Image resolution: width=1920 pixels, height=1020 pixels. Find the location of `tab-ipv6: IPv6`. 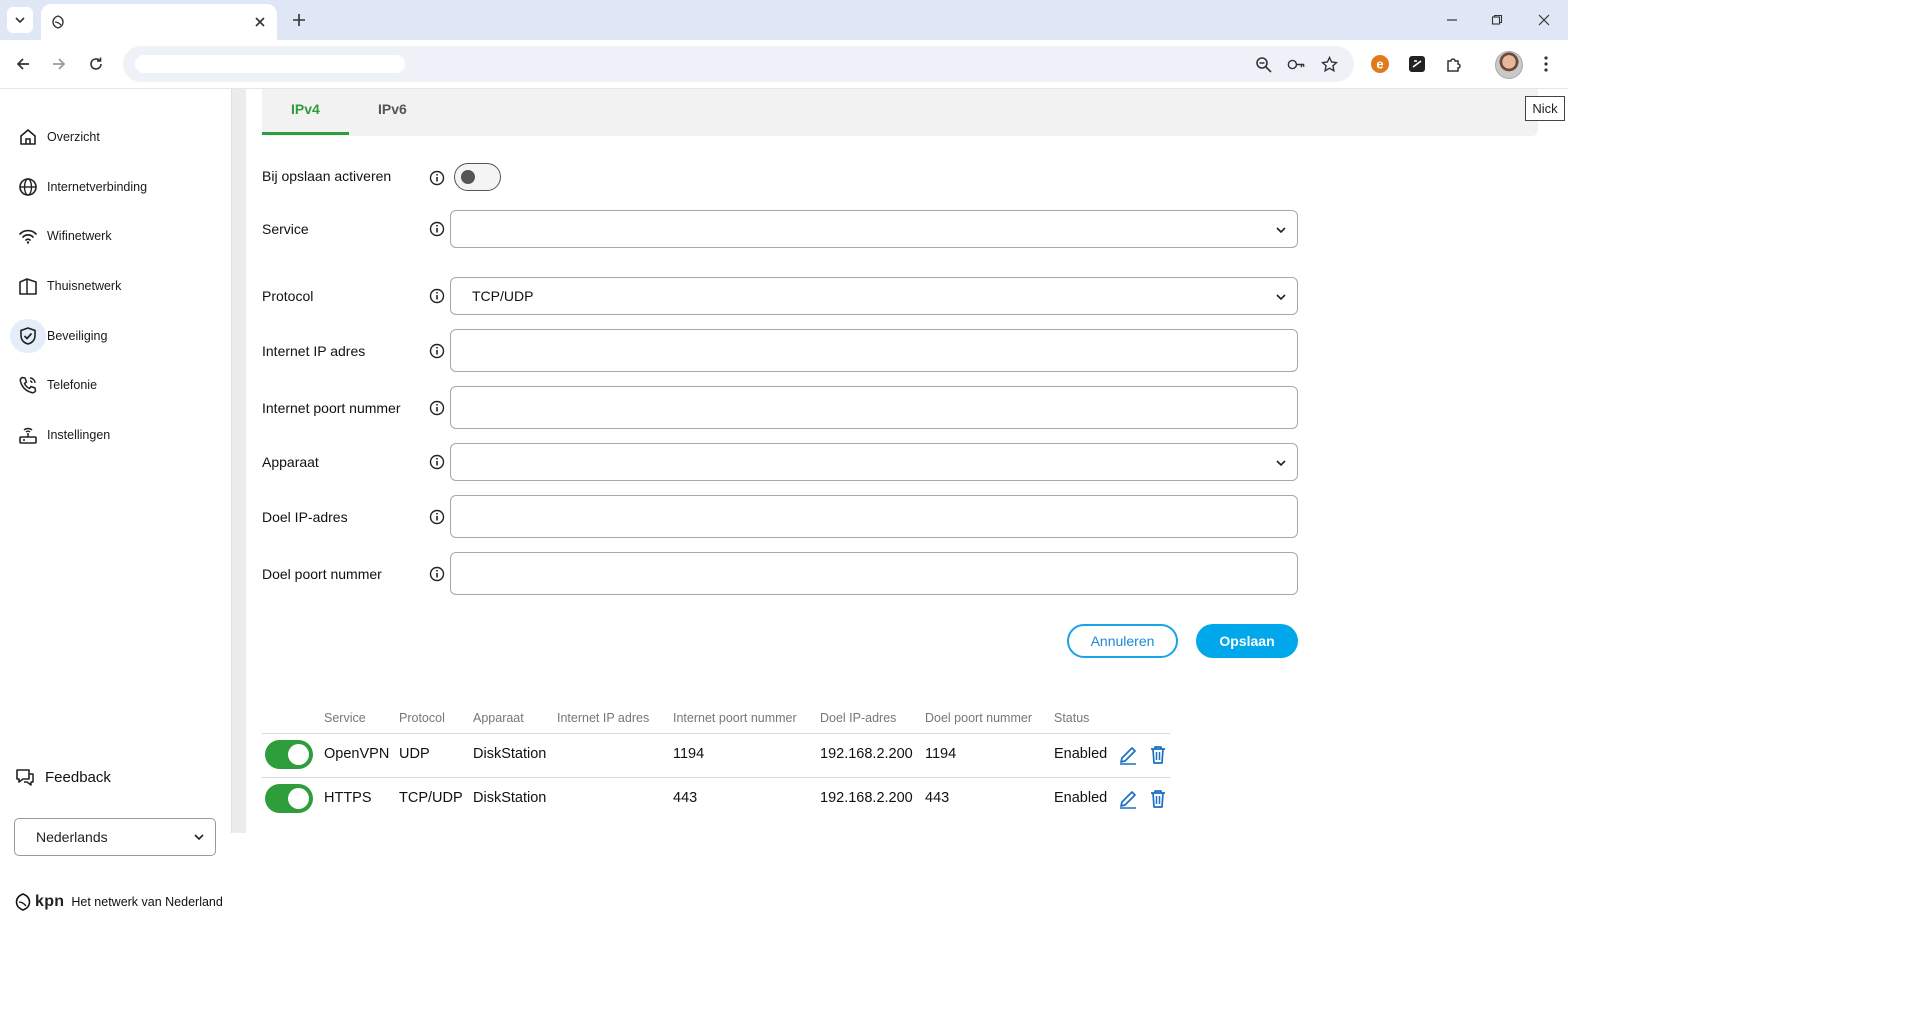

tab-ipv6: IPv6 is located at coordinates (392, 109).